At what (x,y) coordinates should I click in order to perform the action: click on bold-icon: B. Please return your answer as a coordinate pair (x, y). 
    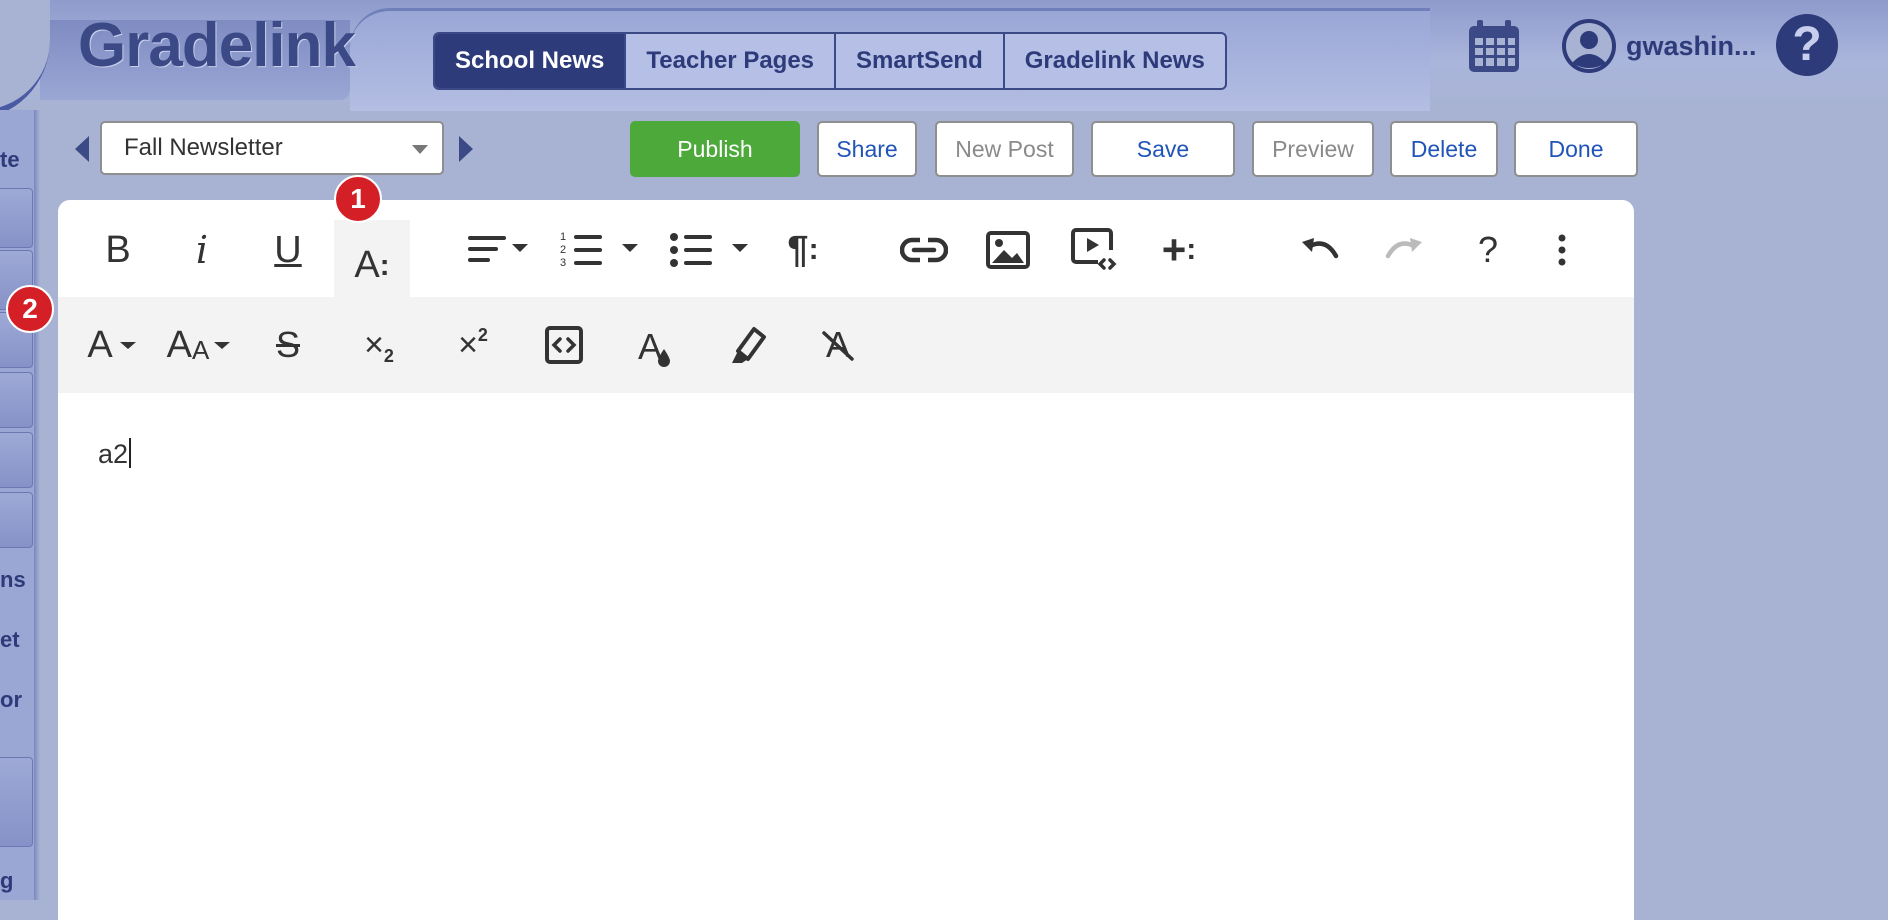
    Looking at the image, I should click on (118, 250).